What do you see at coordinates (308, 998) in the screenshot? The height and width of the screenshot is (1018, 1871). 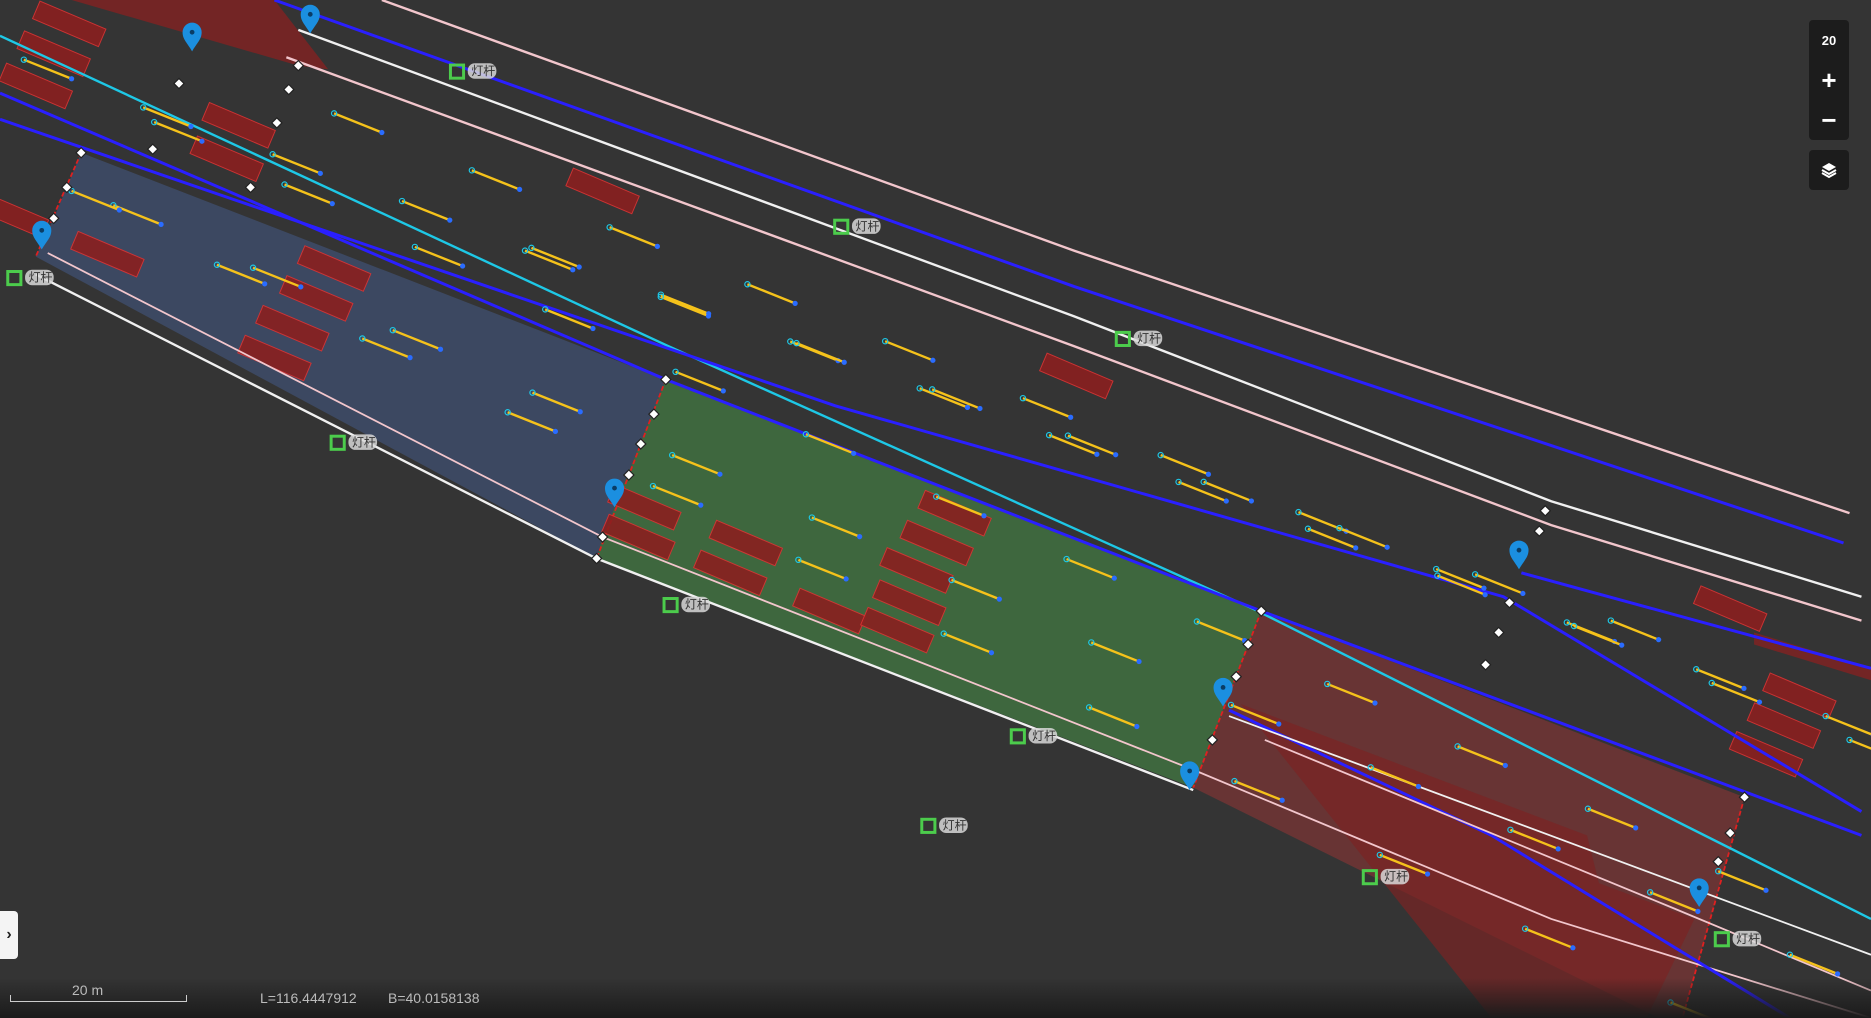 I see `longitude-readout: L=116.4447912` at bounding box center [308, 998].